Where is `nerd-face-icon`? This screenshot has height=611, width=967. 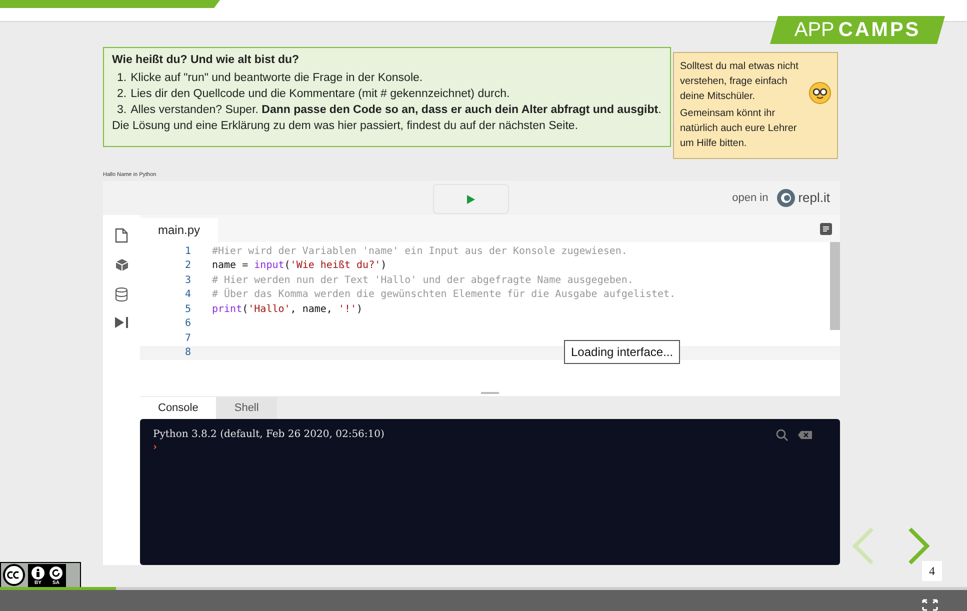
nerd-face-icon is located at coordinates (820, 93).